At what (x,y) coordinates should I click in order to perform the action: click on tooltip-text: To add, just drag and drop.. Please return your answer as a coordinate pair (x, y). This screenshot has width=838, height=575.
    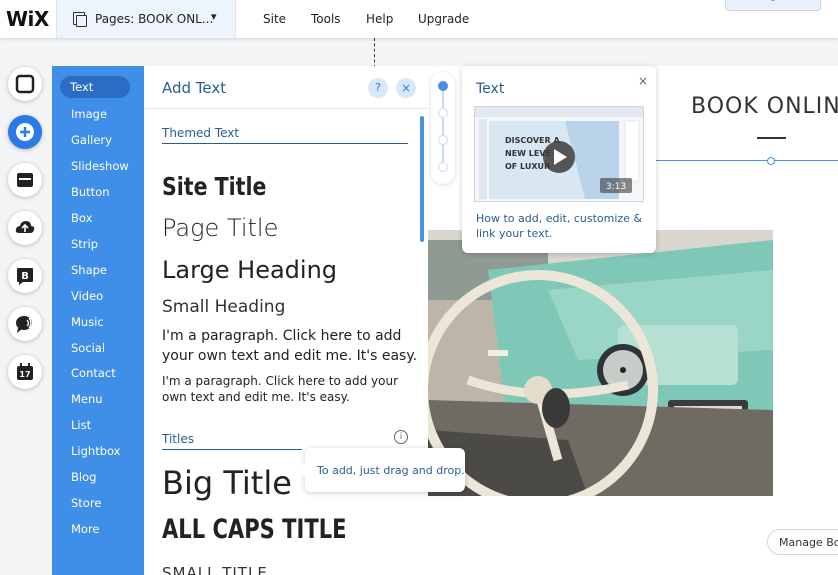
    Looking at the image, I should click on (391, 470).